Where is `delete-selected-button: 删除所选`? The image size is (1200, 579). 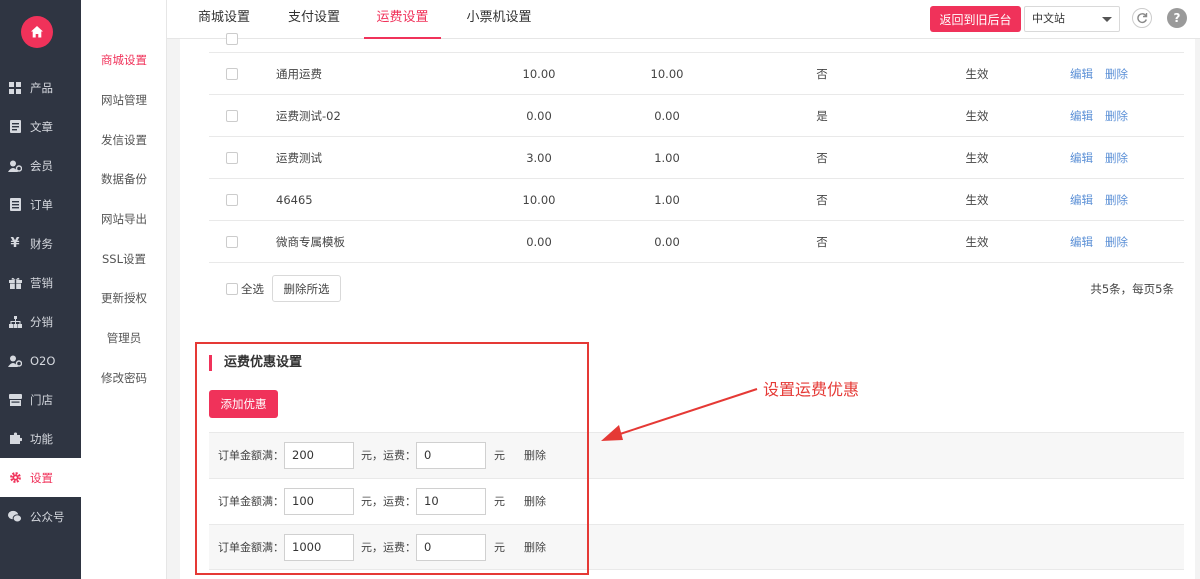
delete-selected-button: 删除所选 is located at coordinates (306, 288).